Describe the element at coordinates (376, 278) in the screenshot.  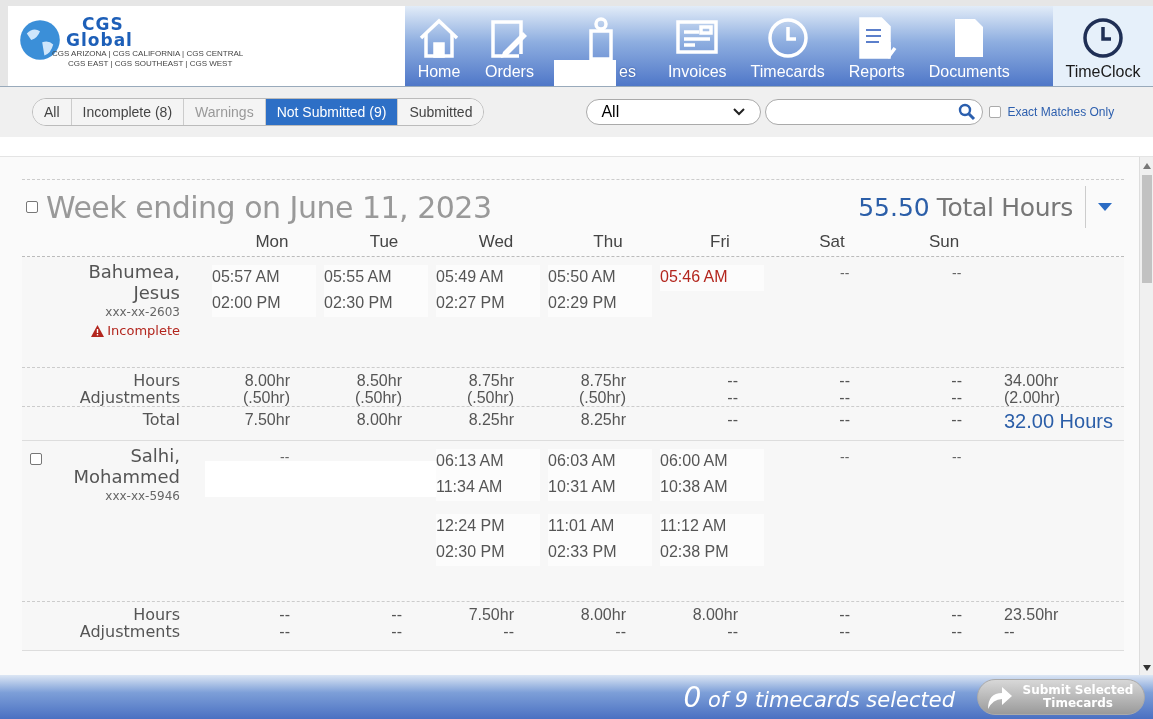
I see `punch-time: 05:55 AM` at that location.